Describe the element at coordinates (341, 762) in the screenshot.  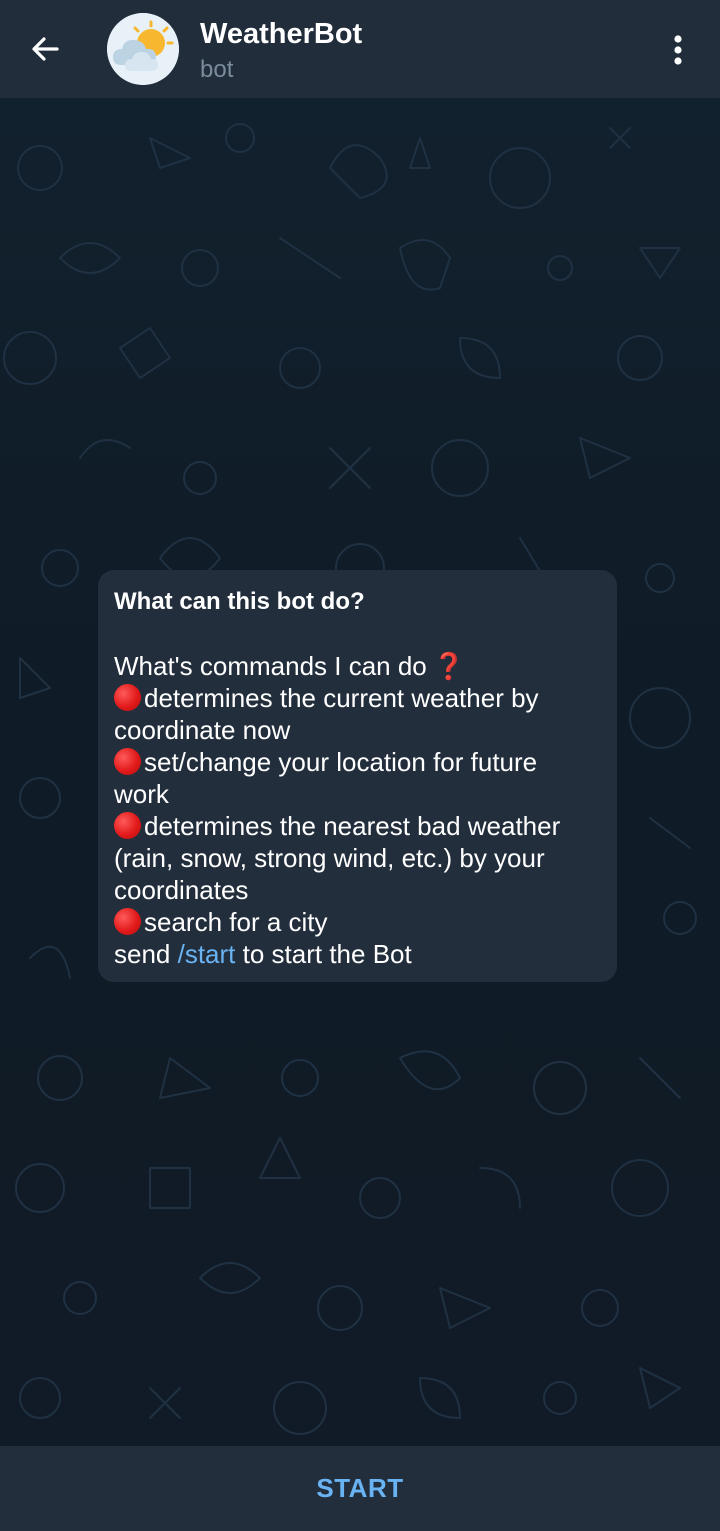
I see `list-item-text: set/change your location for future` at that location.